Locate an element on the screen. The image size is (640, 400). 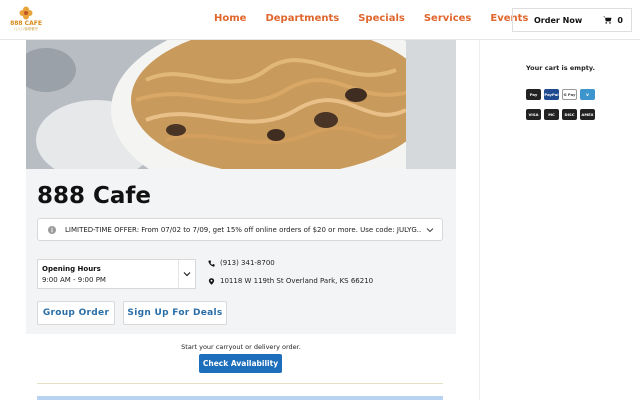
amex-icon: AMEX is located at coordinates (587, 114).